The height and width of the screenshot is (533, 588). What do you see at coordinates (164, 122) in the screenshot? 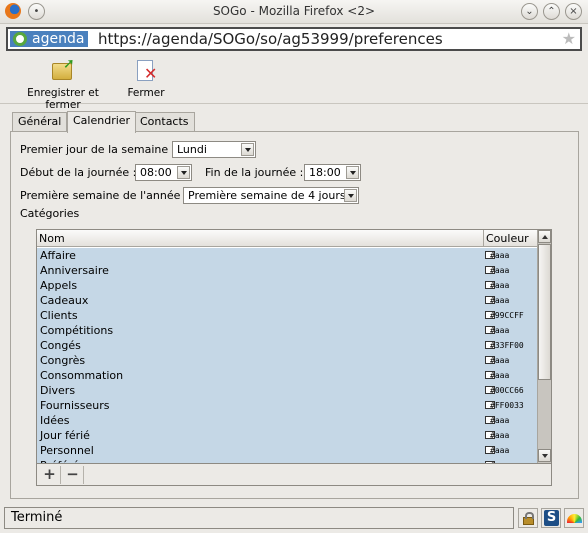
I see `tab-contacts: Contacts` at bounding box center [164, 122].